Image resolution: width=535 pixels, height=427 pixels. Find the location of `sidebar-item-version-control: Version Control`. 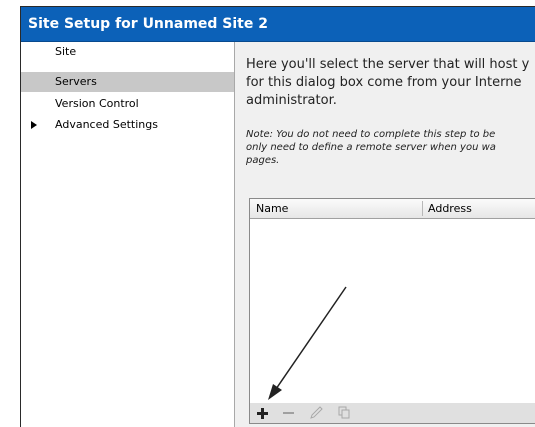

sidebar-item-version-control: Version Control is located at coordinates (127, 104).